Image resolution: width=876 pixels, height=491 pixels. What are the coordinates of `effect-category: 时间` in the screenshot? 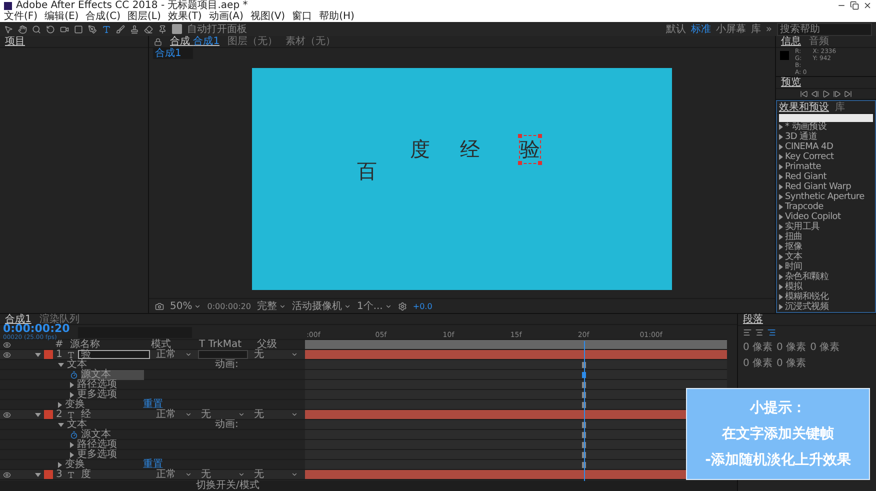 It's located at (826, 267).